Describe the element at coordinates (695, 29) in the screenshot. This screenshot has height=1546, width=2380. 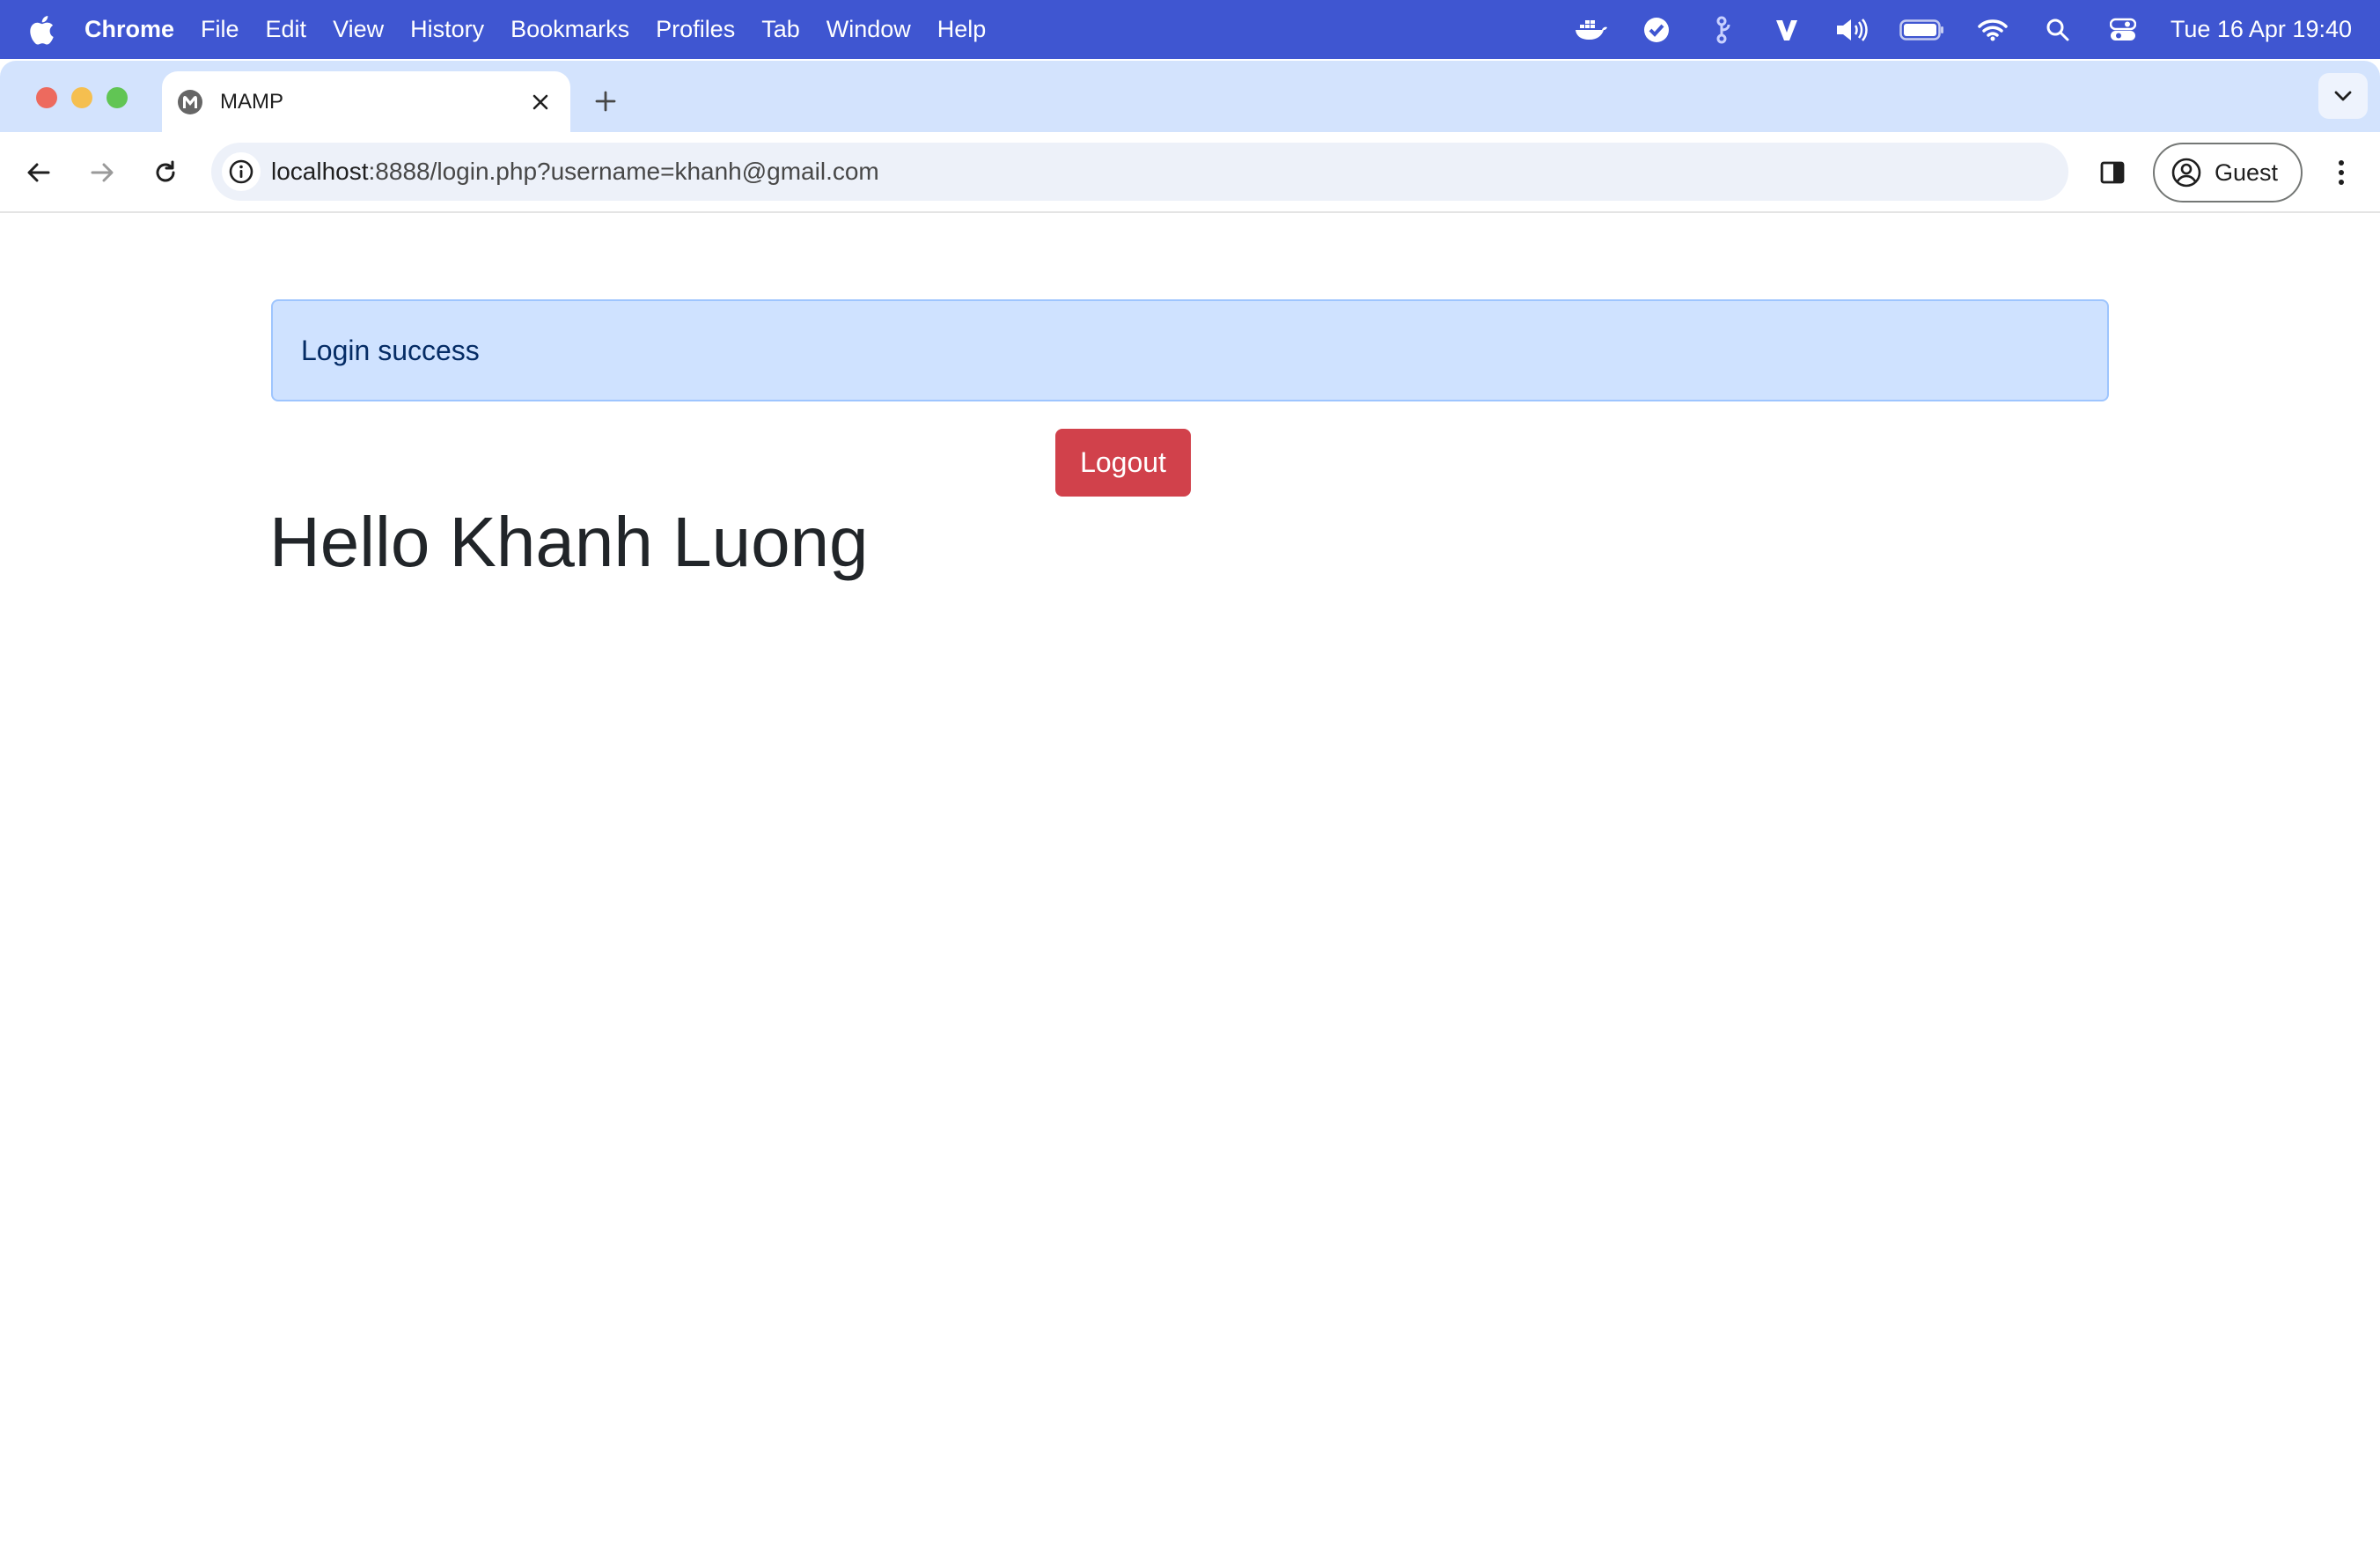
I see `menu-profiles: Profiles` at that location.